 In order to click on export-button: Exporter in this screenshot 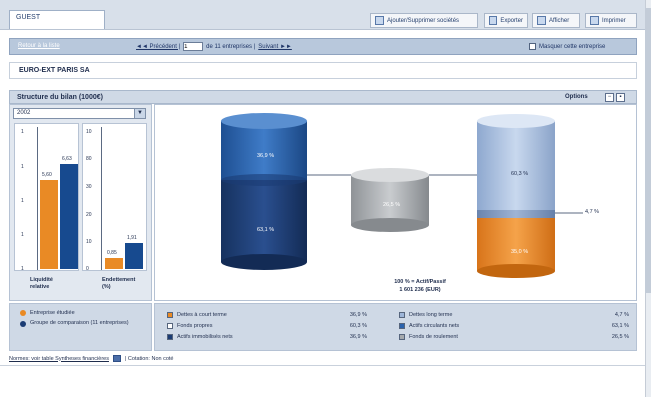, I will do `click(506, 20)`.